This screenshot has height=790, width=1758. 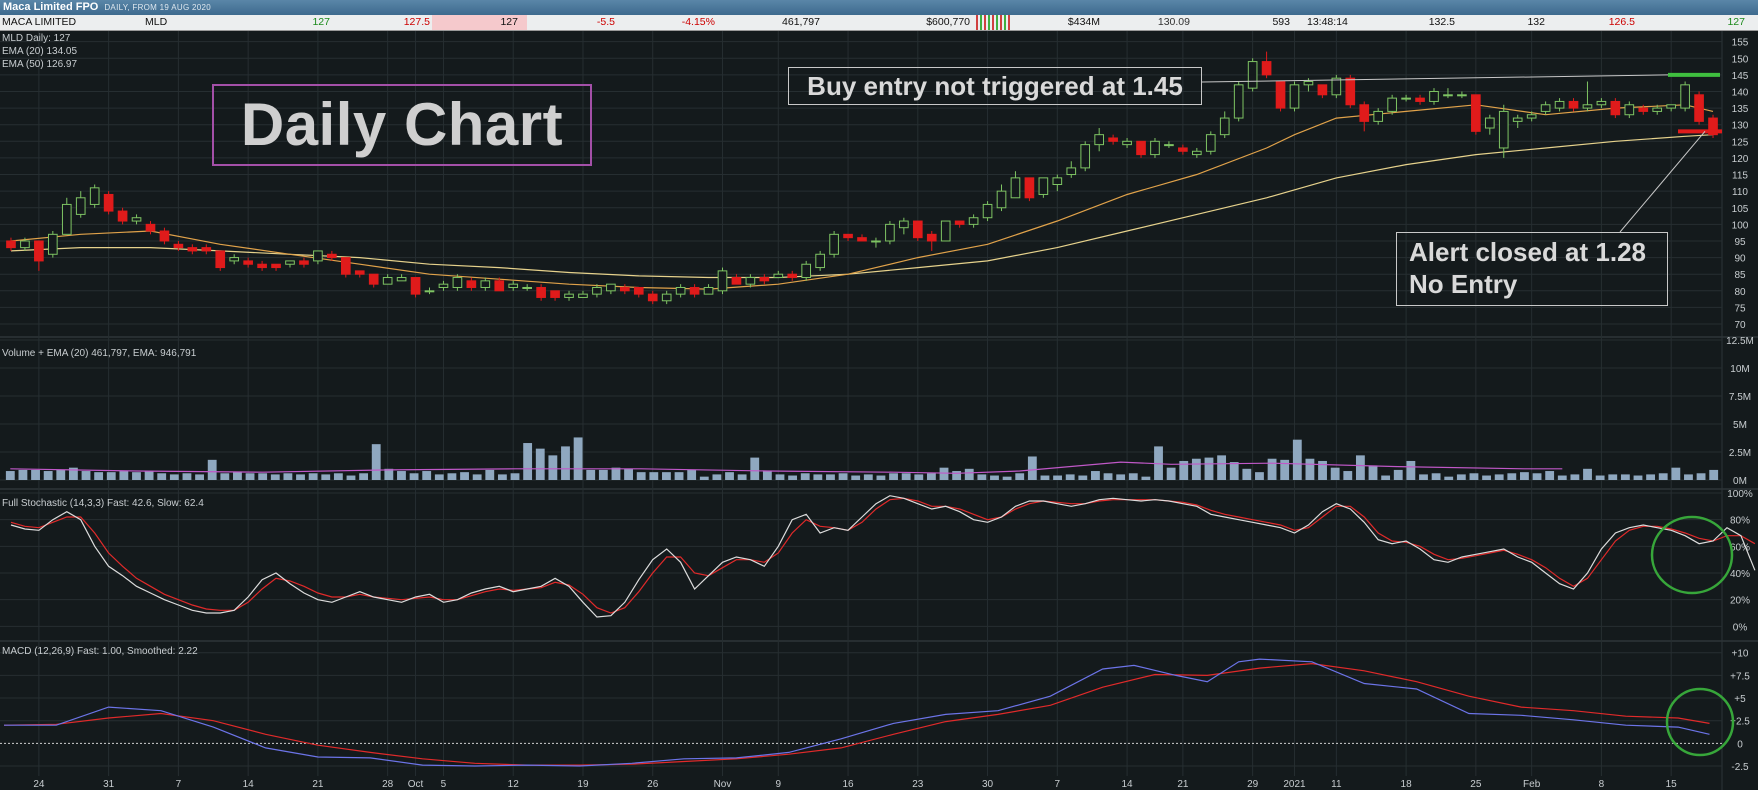 What do you see at coordinates (1740, 209) in the screenshot?
I see `price-tick-label: 105` at bounding box center [1740, 209].